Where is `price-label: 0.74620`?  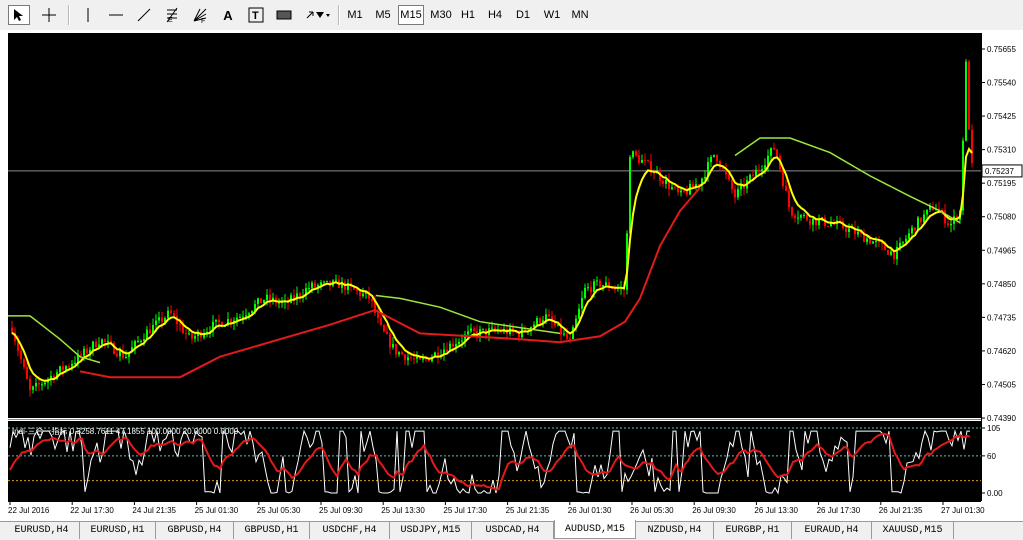
price-label: 0.74620 is located at coordinates (1001, 351).